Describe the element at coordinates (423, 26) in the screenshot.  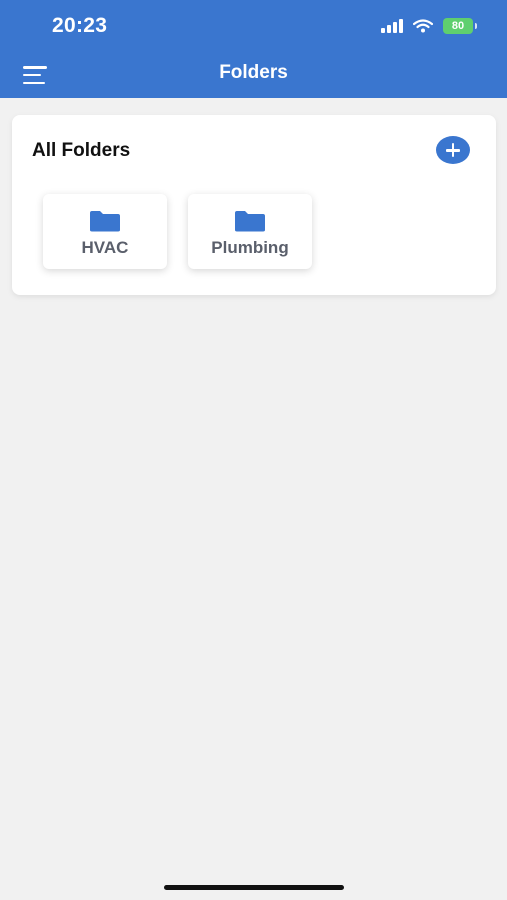
I see `wifi-icon` at that location.